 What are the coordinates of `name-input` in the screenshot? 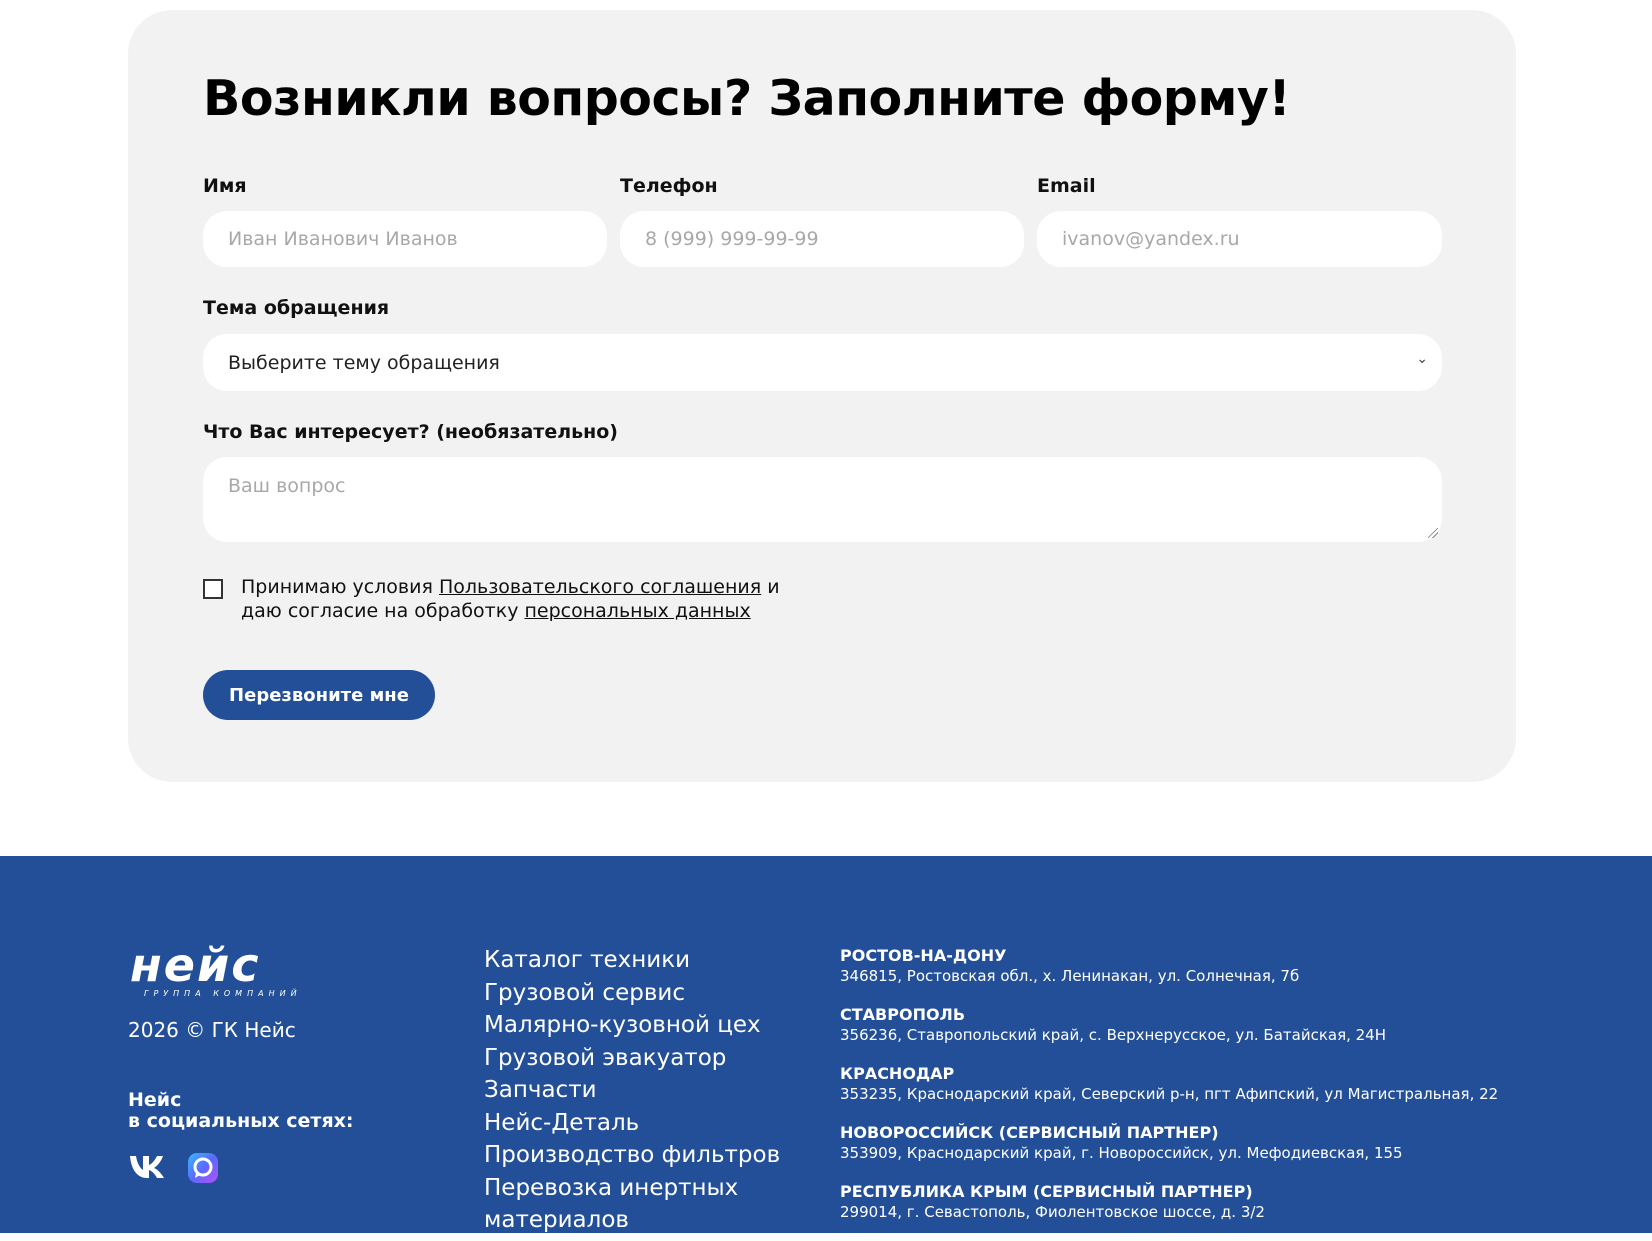 It's located at (405, 239).